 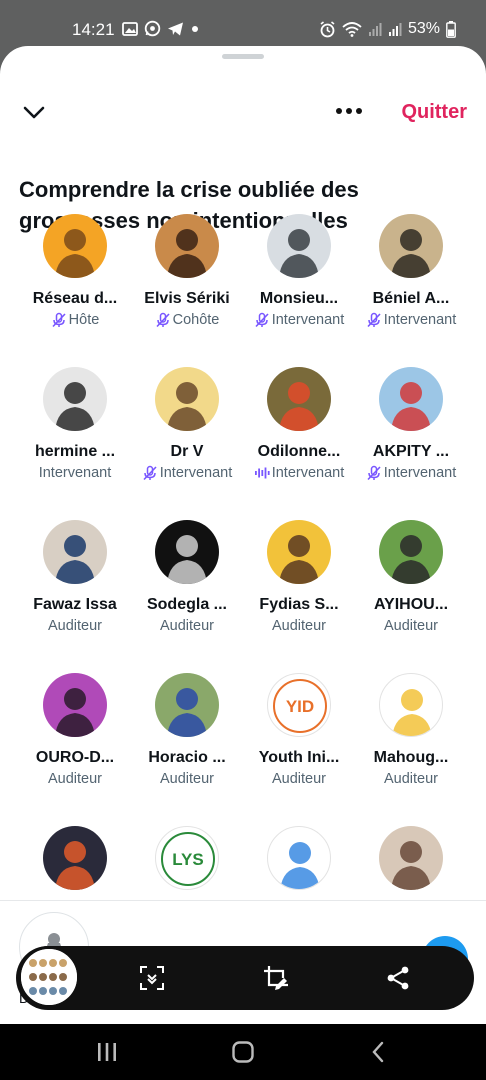 I want to click on participant-tile: Fydias S... Auditeur, so click(x=299, y=585).